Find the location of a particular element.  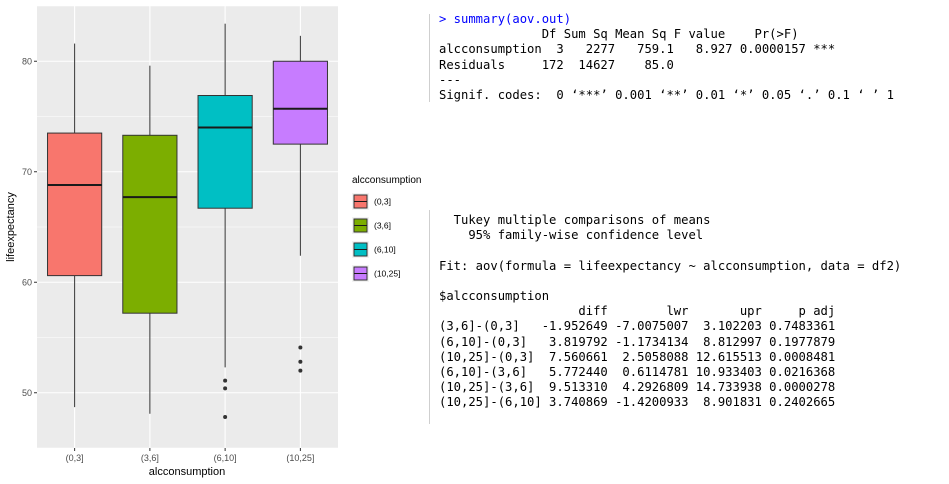

legend-item: (0,3] is located at coordinates (371, 201).